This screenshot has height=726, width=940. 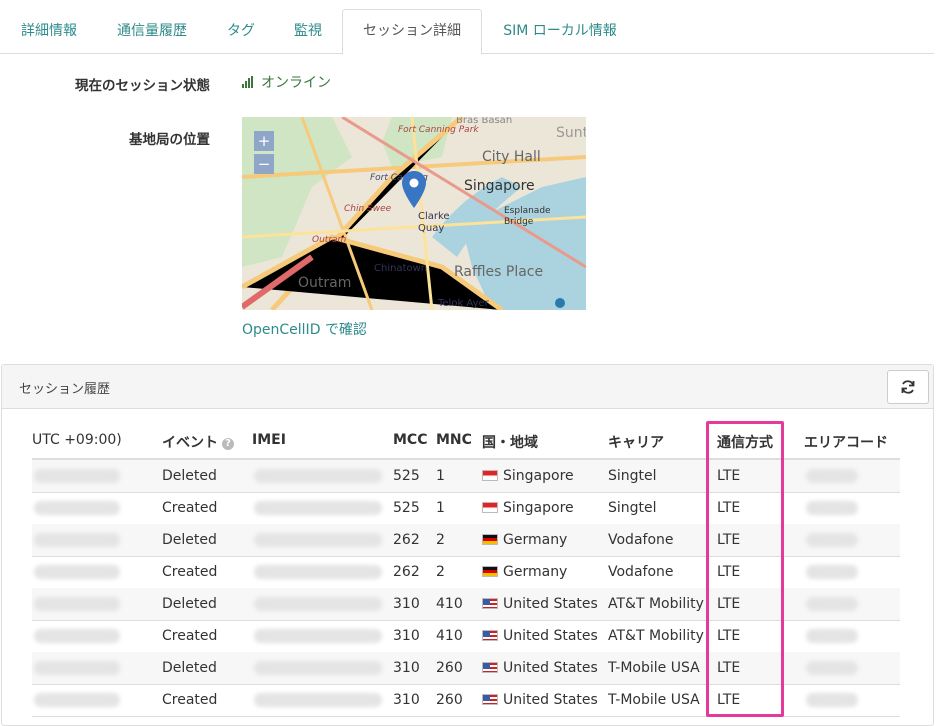 What do you see at coordinates (308, 31) in the screenshot?
I see `tab-monitoring: 監視` at bounding box center [308, 31].